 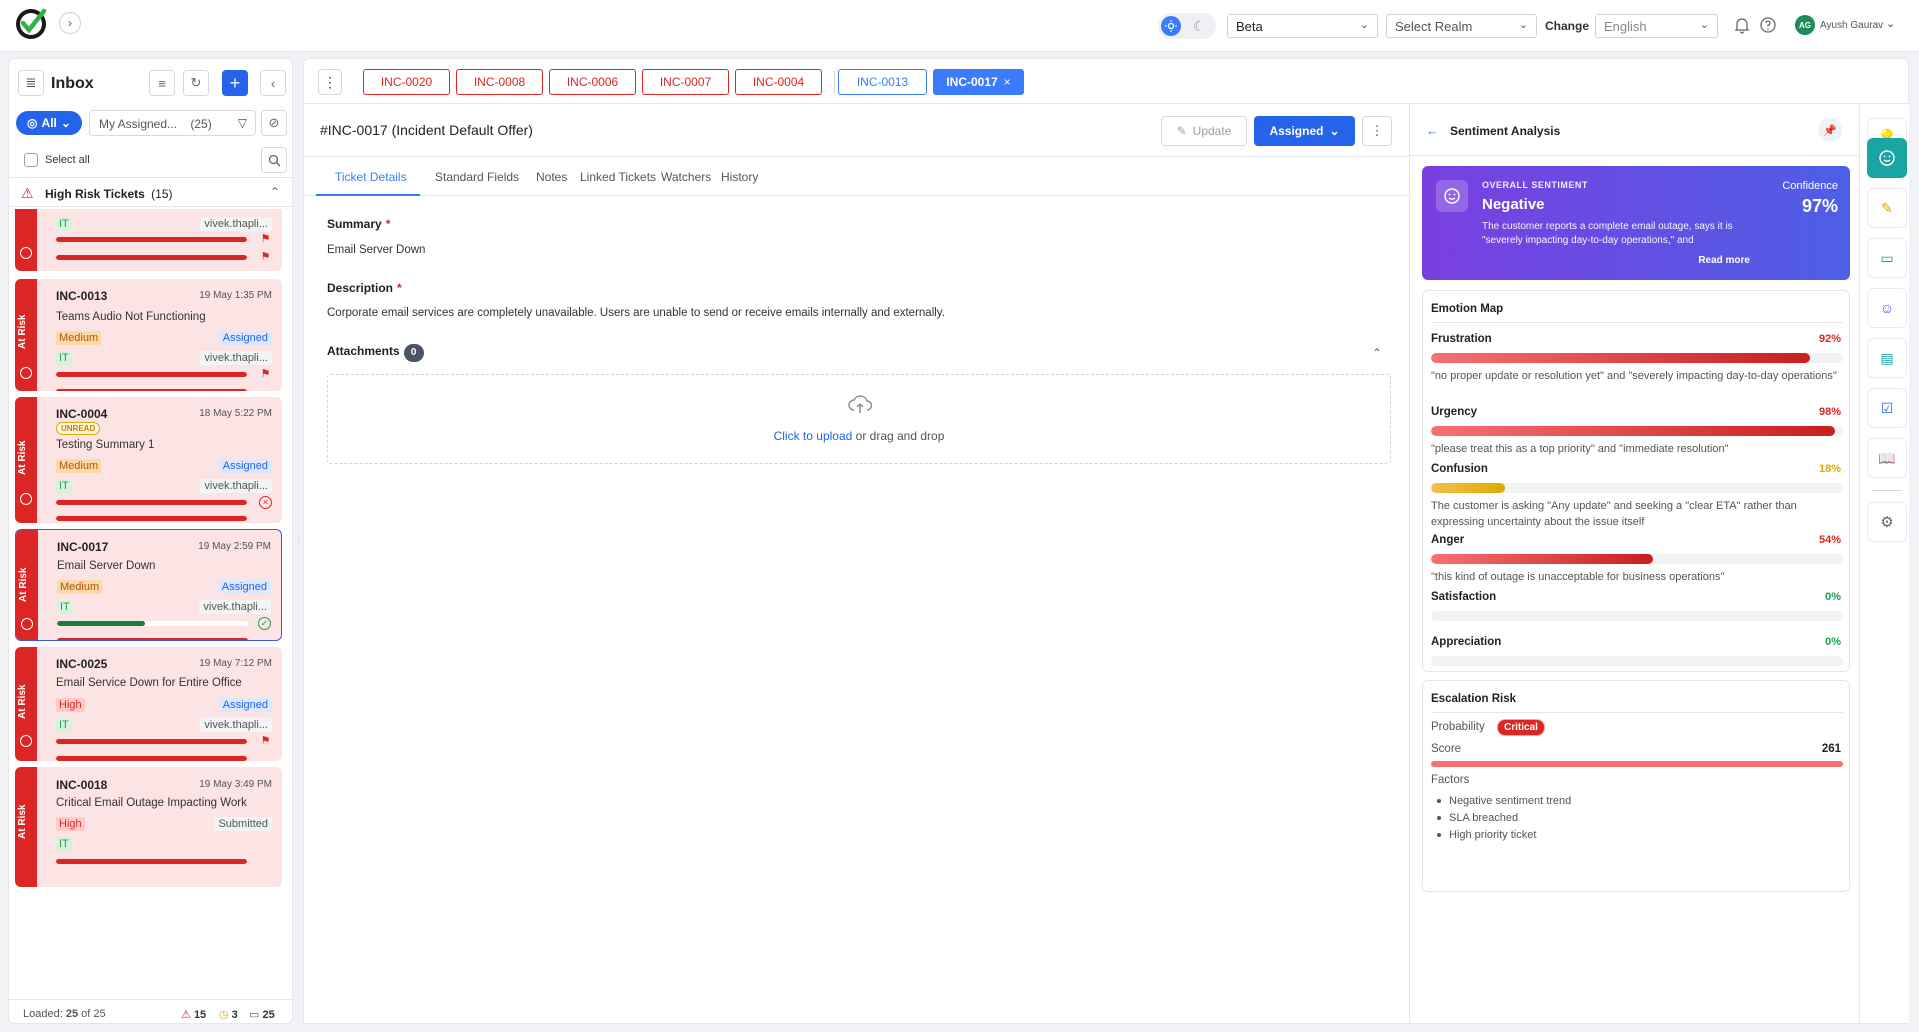 I want to click on ticket-id: INC-0004, so click(x=82, y=414).